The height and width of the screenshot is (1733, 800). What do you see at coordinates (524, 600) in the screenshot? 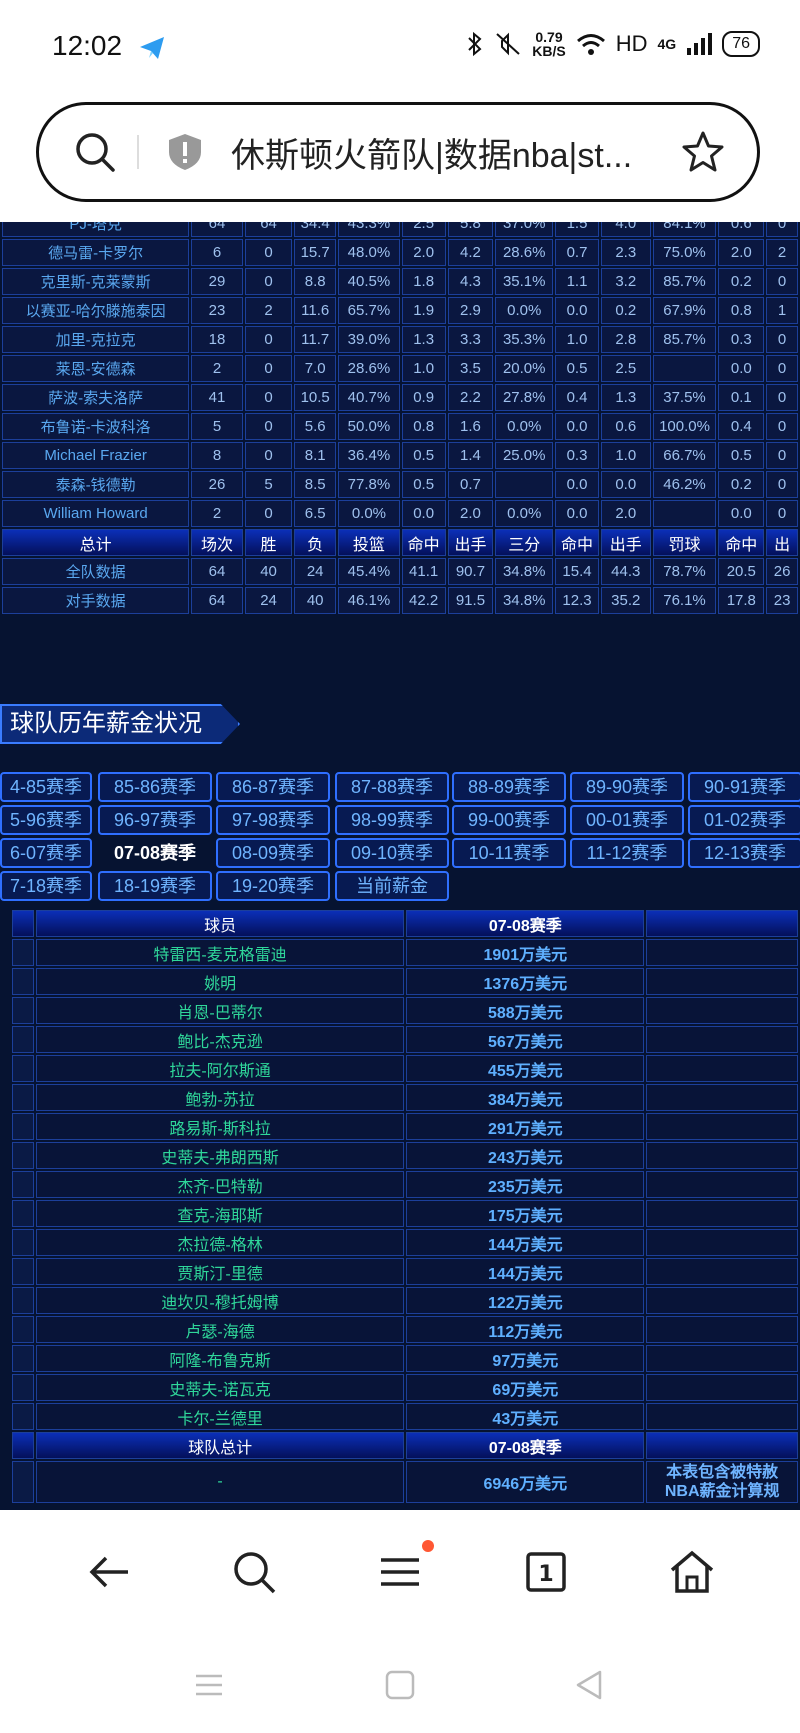
I see `stat-cell: 34.8%` at bounding box center [524, 600].